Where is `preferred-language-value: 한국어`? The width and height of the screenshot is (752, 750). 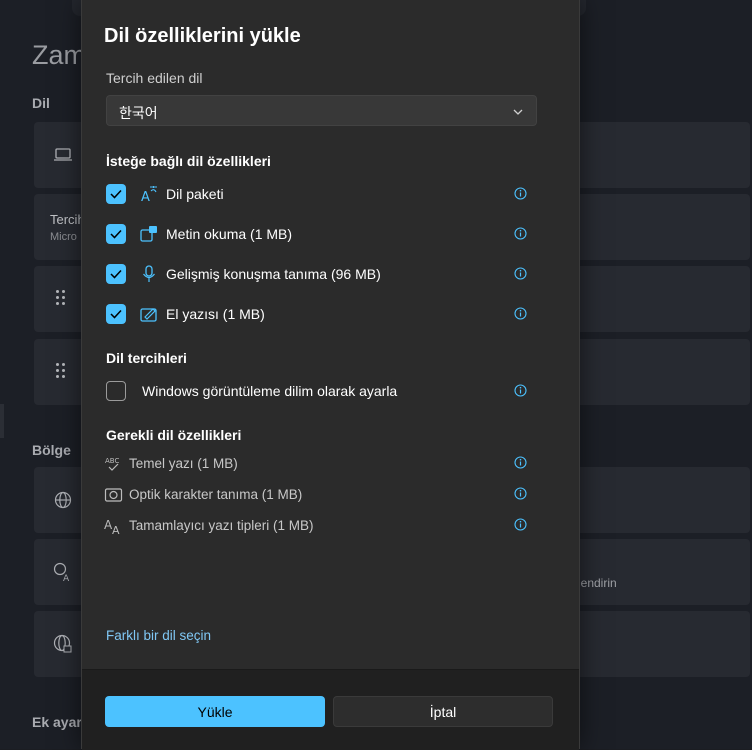 preferred-language-value: 한국어 is located at coordinates (138, 113).